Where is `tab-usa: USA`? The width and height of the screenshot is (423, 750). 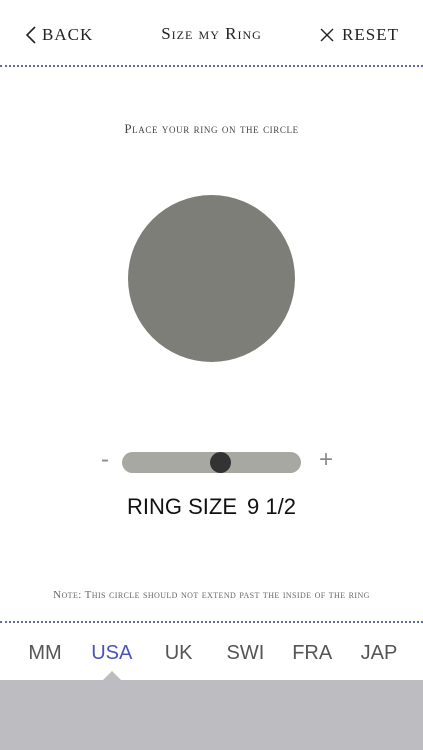 tab-usa: USA is located at coordinates (112, 653).